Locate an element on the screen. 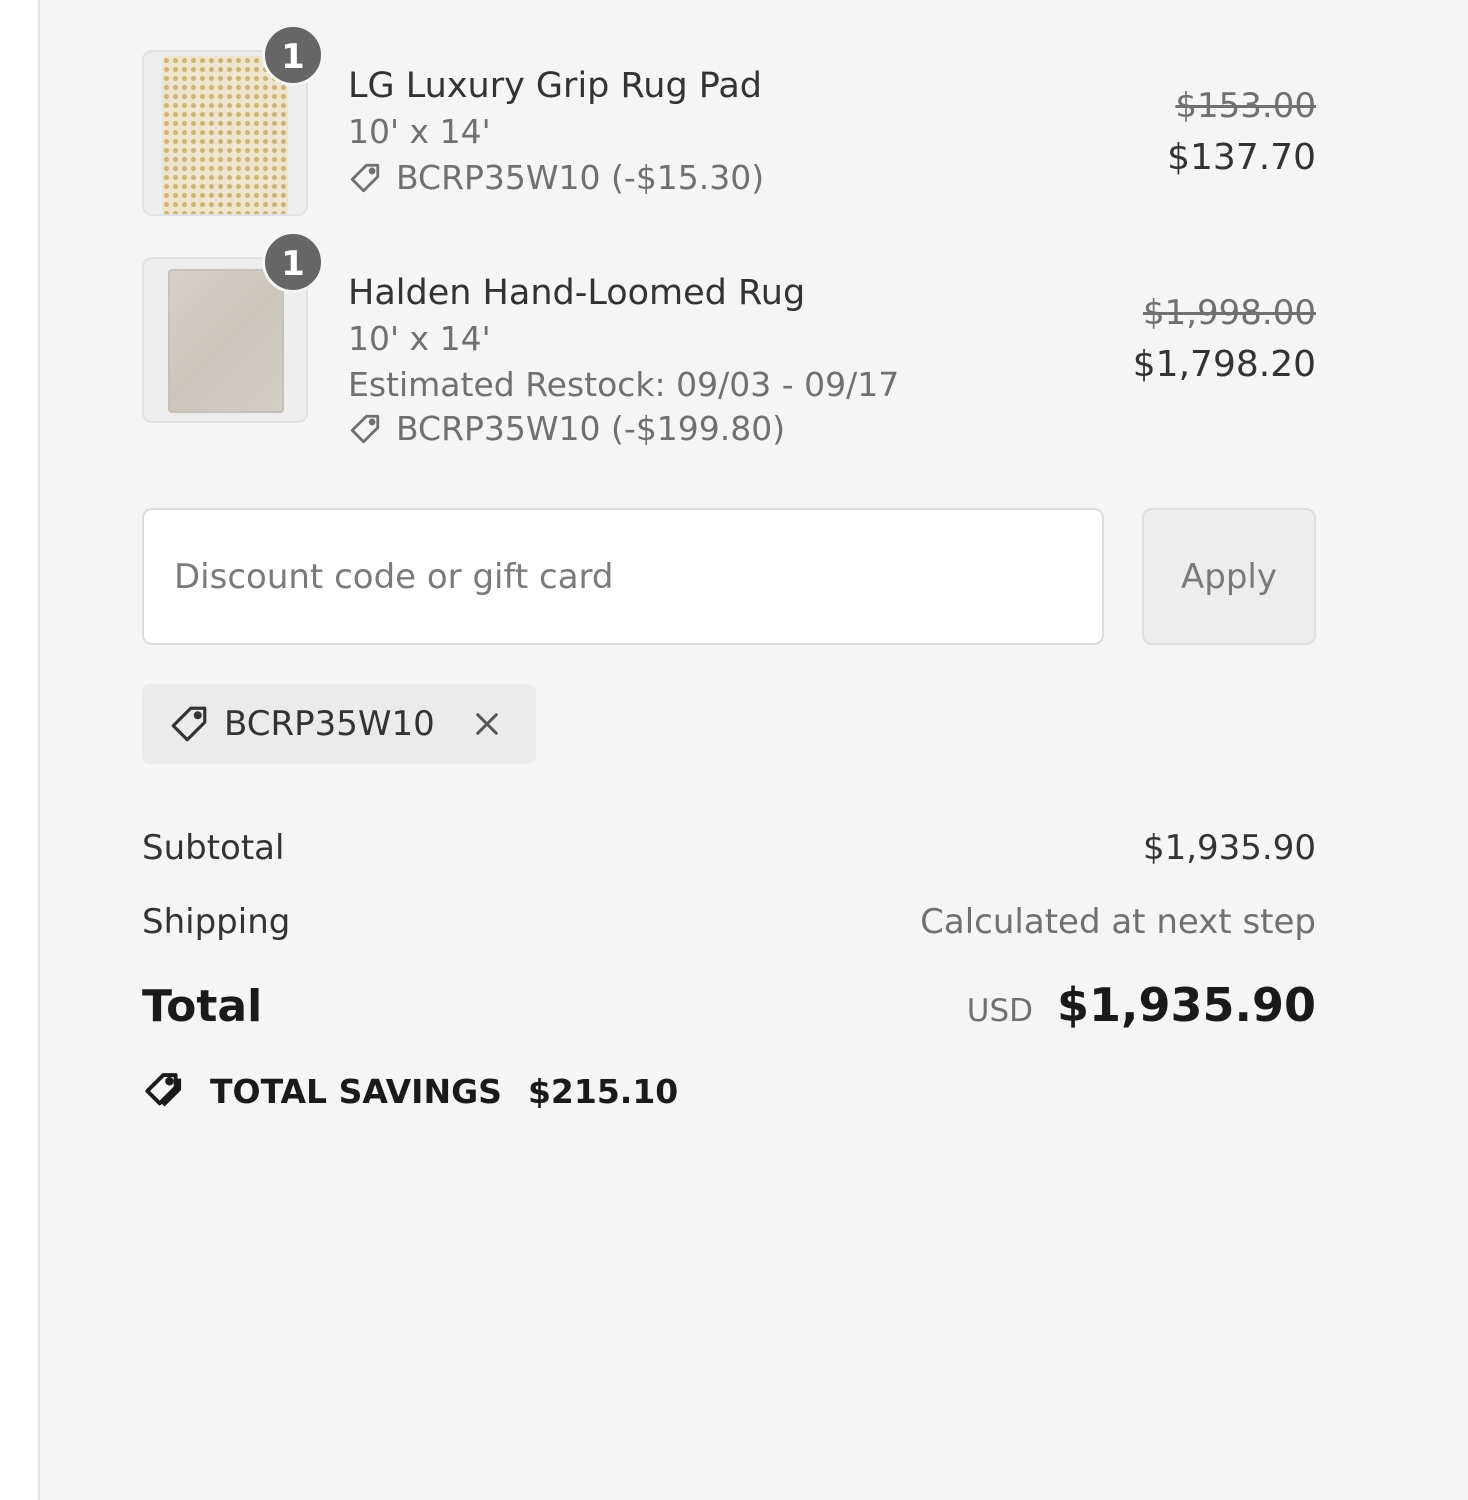 The image size is (1468, 1500). apply-button: Apply is located at coordinates (1229, 576).